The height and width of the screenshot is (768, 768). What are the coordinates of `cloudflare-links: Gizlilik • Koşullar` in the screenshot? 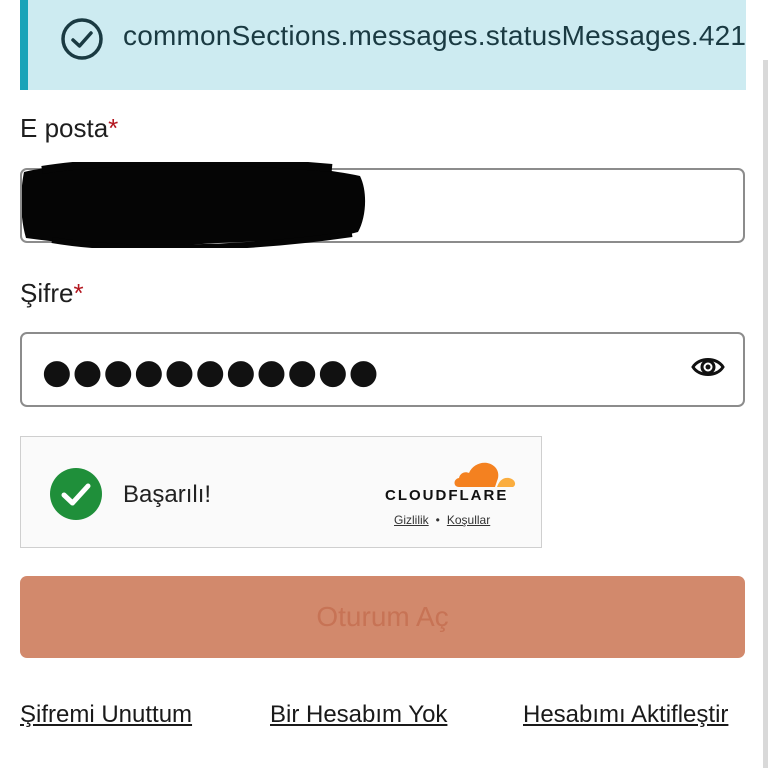 It's located at (442, 520).